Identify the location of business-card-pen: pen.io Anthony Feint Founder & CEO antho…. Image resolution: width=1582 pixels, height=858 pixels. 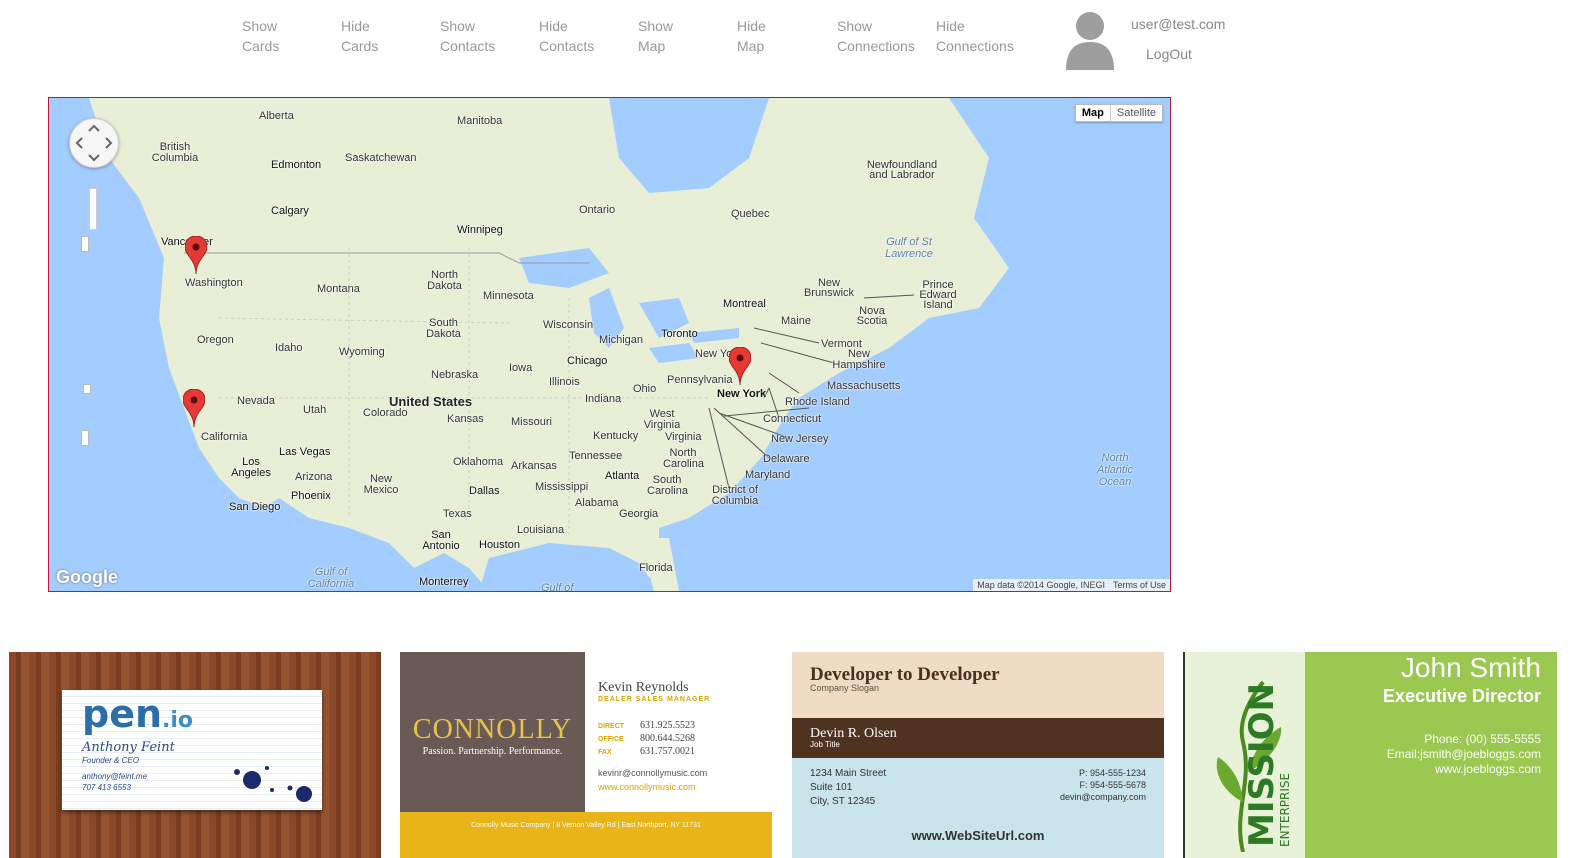
(195, 755).